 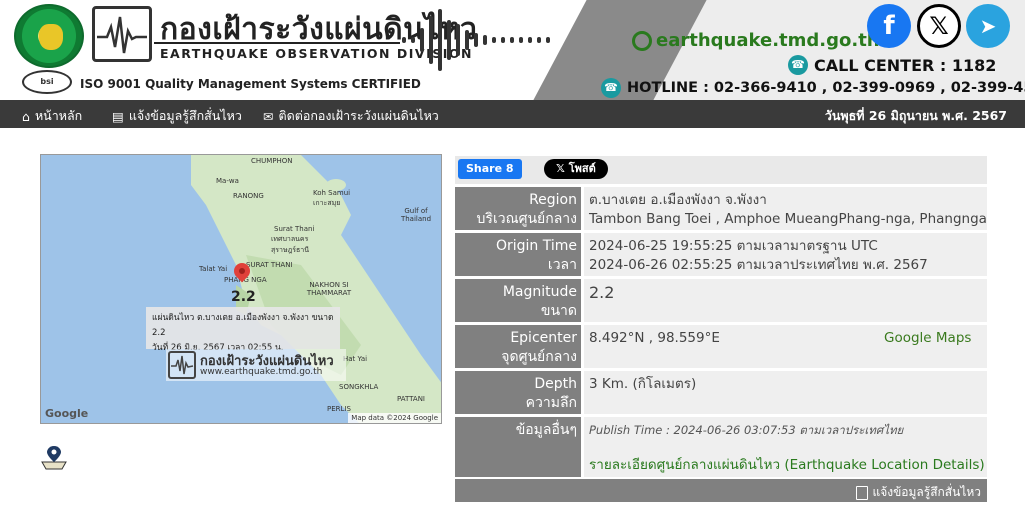 What do you see at coordinates (768, 40) in the screenshot?
I see `site-url-text: earthquake.tmd.go.th` at bounding box center [768, 40].